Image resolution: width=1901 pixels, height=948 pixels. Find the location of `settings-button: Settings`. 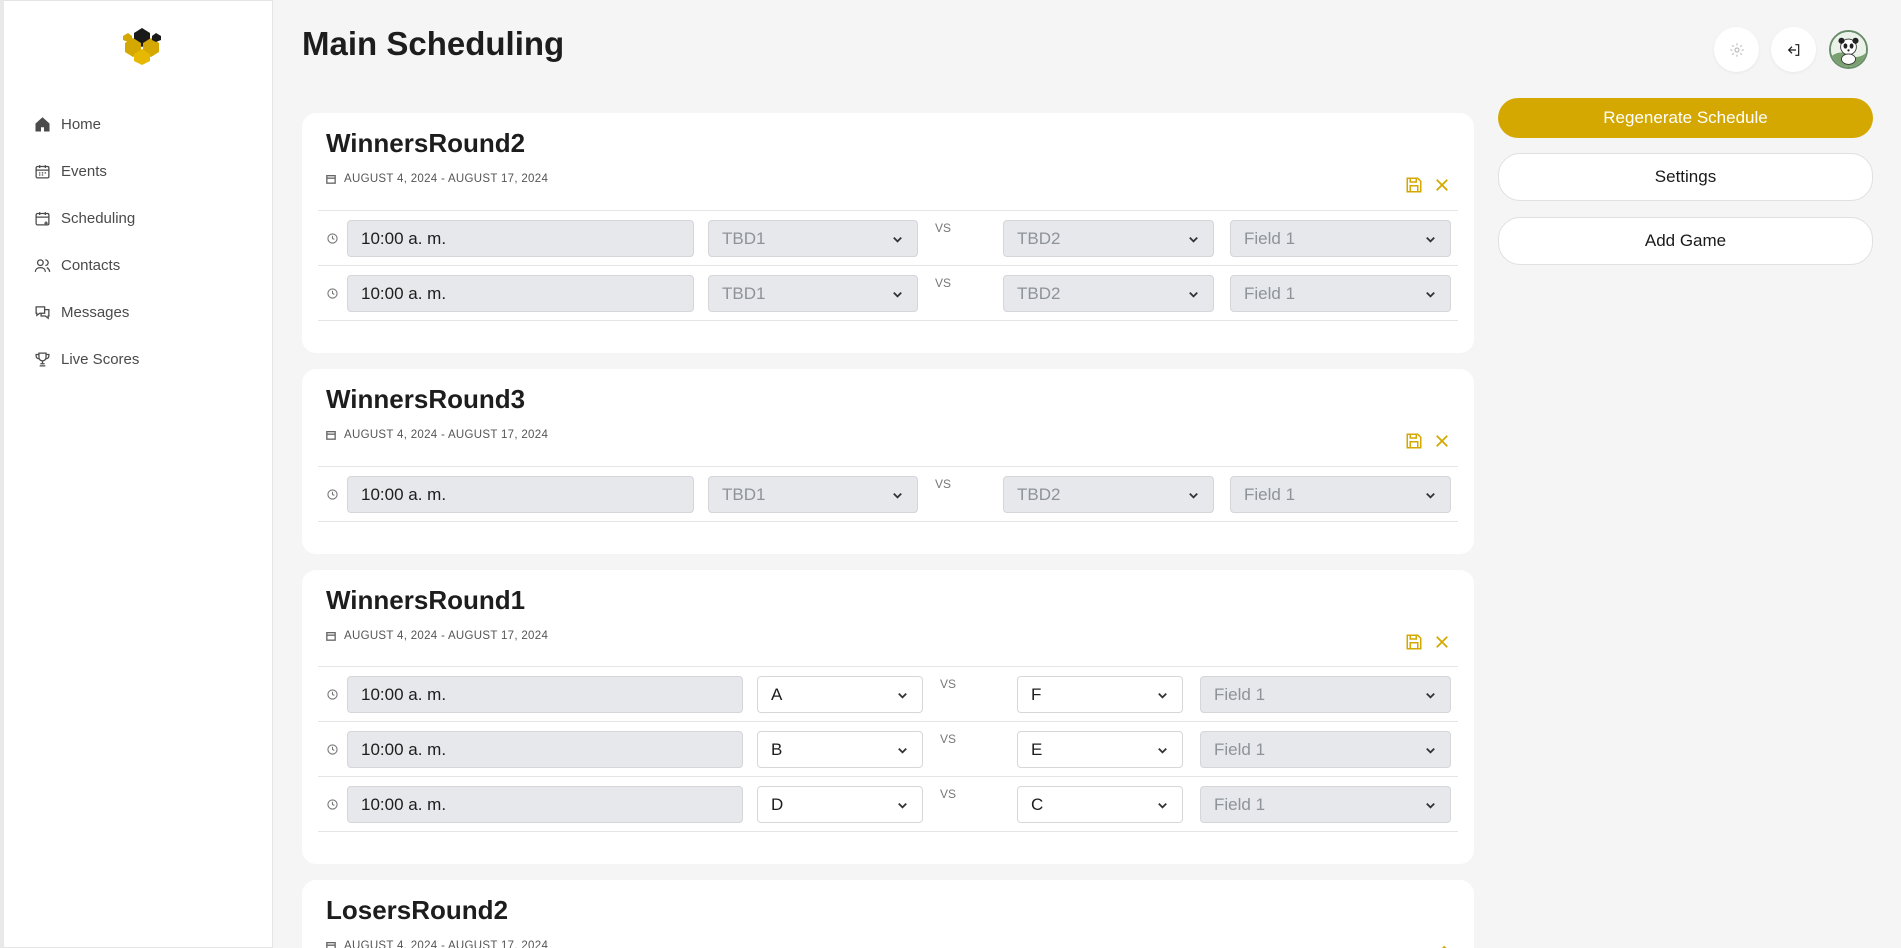

settings-button: Settings is located at coordinates (1685, 177).